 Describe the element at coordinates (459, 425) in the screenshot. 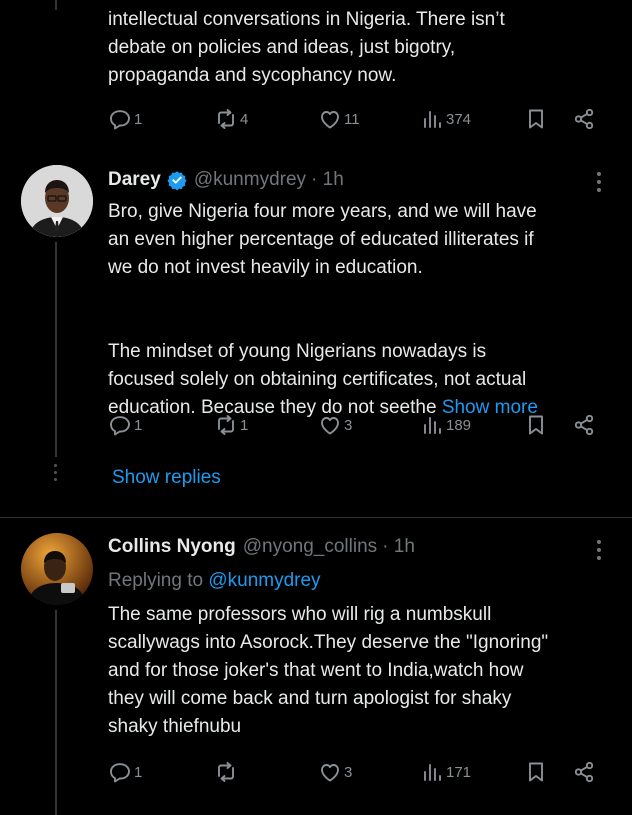

I see `views-count: 189` at that location.